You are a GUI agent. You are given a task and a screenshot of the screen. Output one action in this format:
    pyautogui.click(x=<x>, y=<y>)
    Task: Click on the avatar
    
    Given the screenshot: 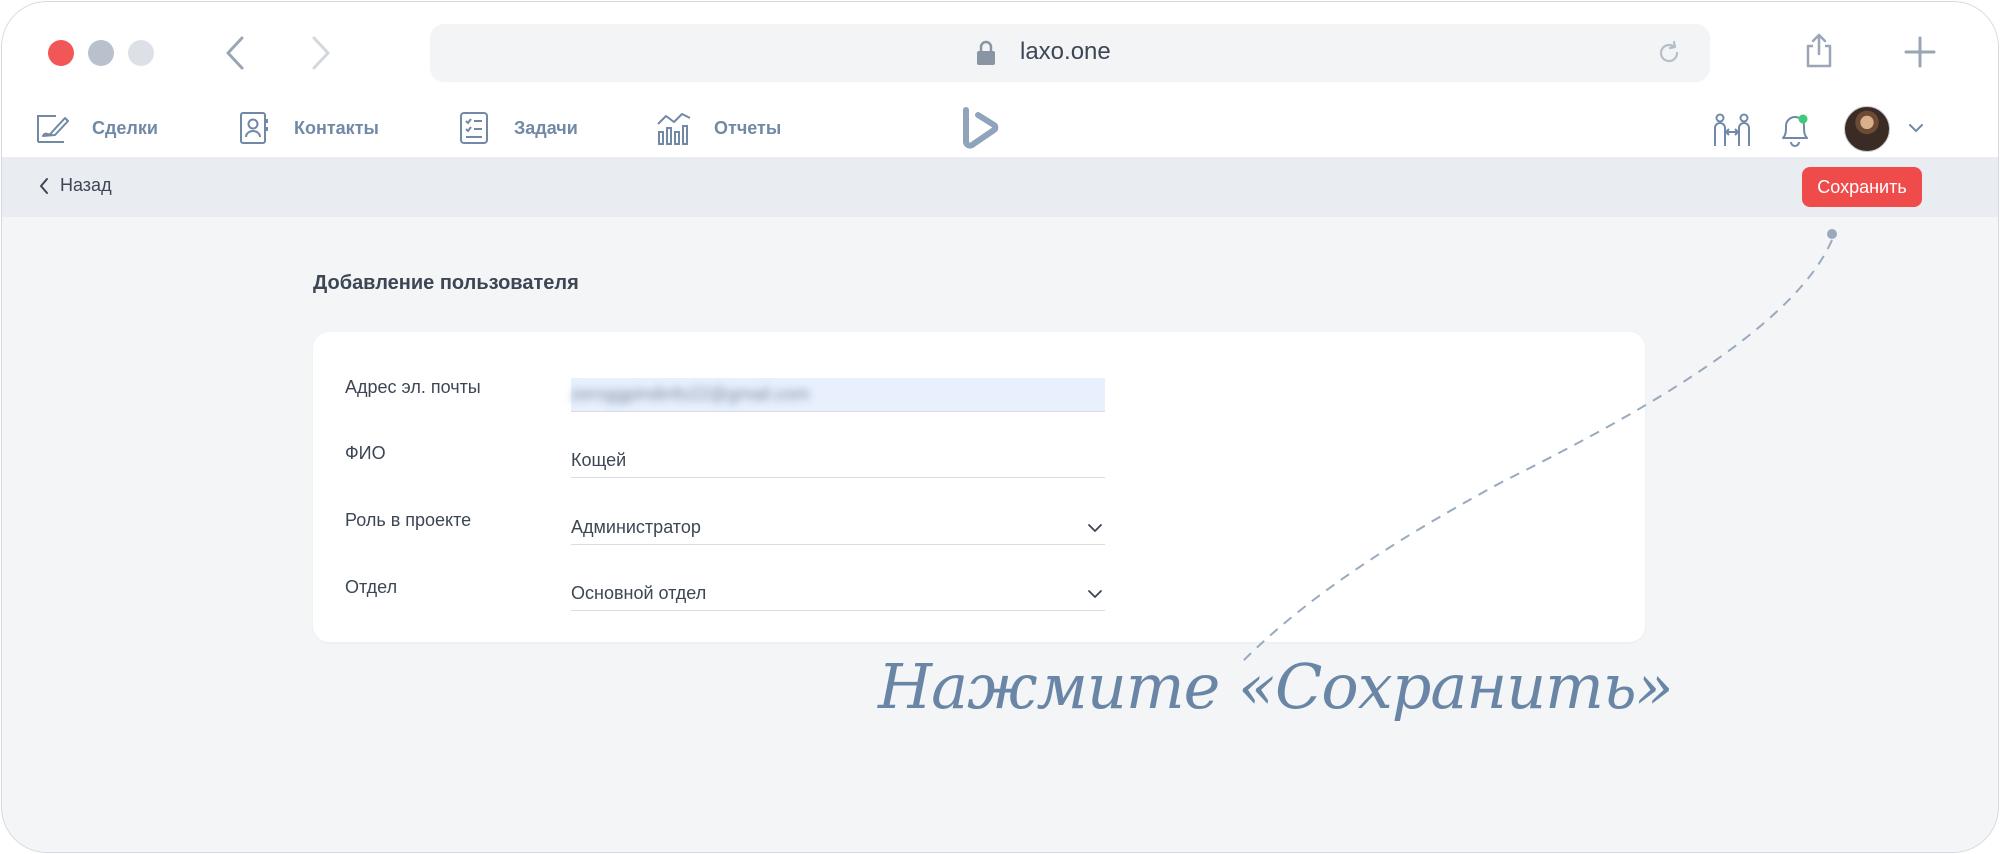 What is the action you would take?
    pyautogui.click(x=1867, y=129)
    